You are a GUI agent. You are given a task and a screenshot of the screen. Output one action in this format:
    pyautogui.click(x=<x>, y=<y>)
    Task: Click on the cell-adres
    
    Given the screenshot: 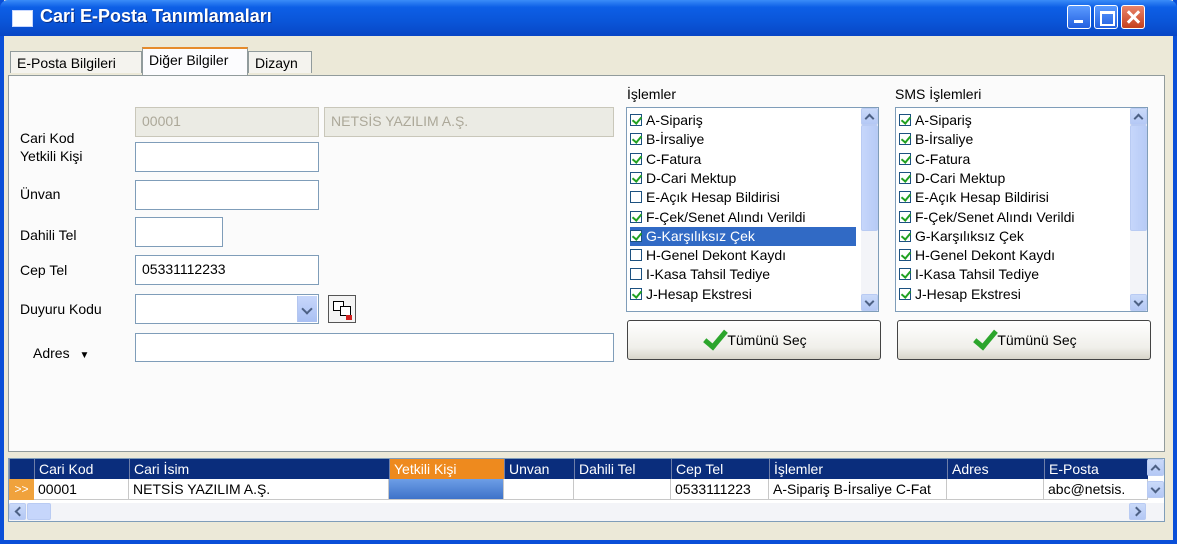 What is the action you would take?
    pyautogui.click(x=995, y=489)
    